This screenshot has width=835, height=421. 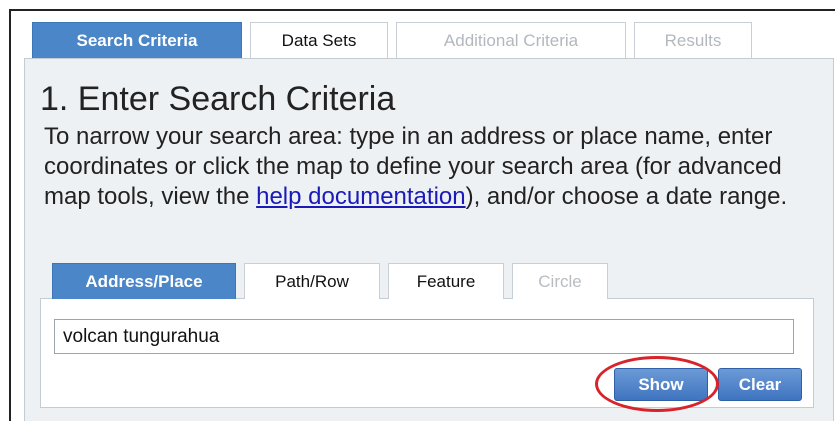 I want to click on tab-circle: Circle, so click(x=560, y=281).